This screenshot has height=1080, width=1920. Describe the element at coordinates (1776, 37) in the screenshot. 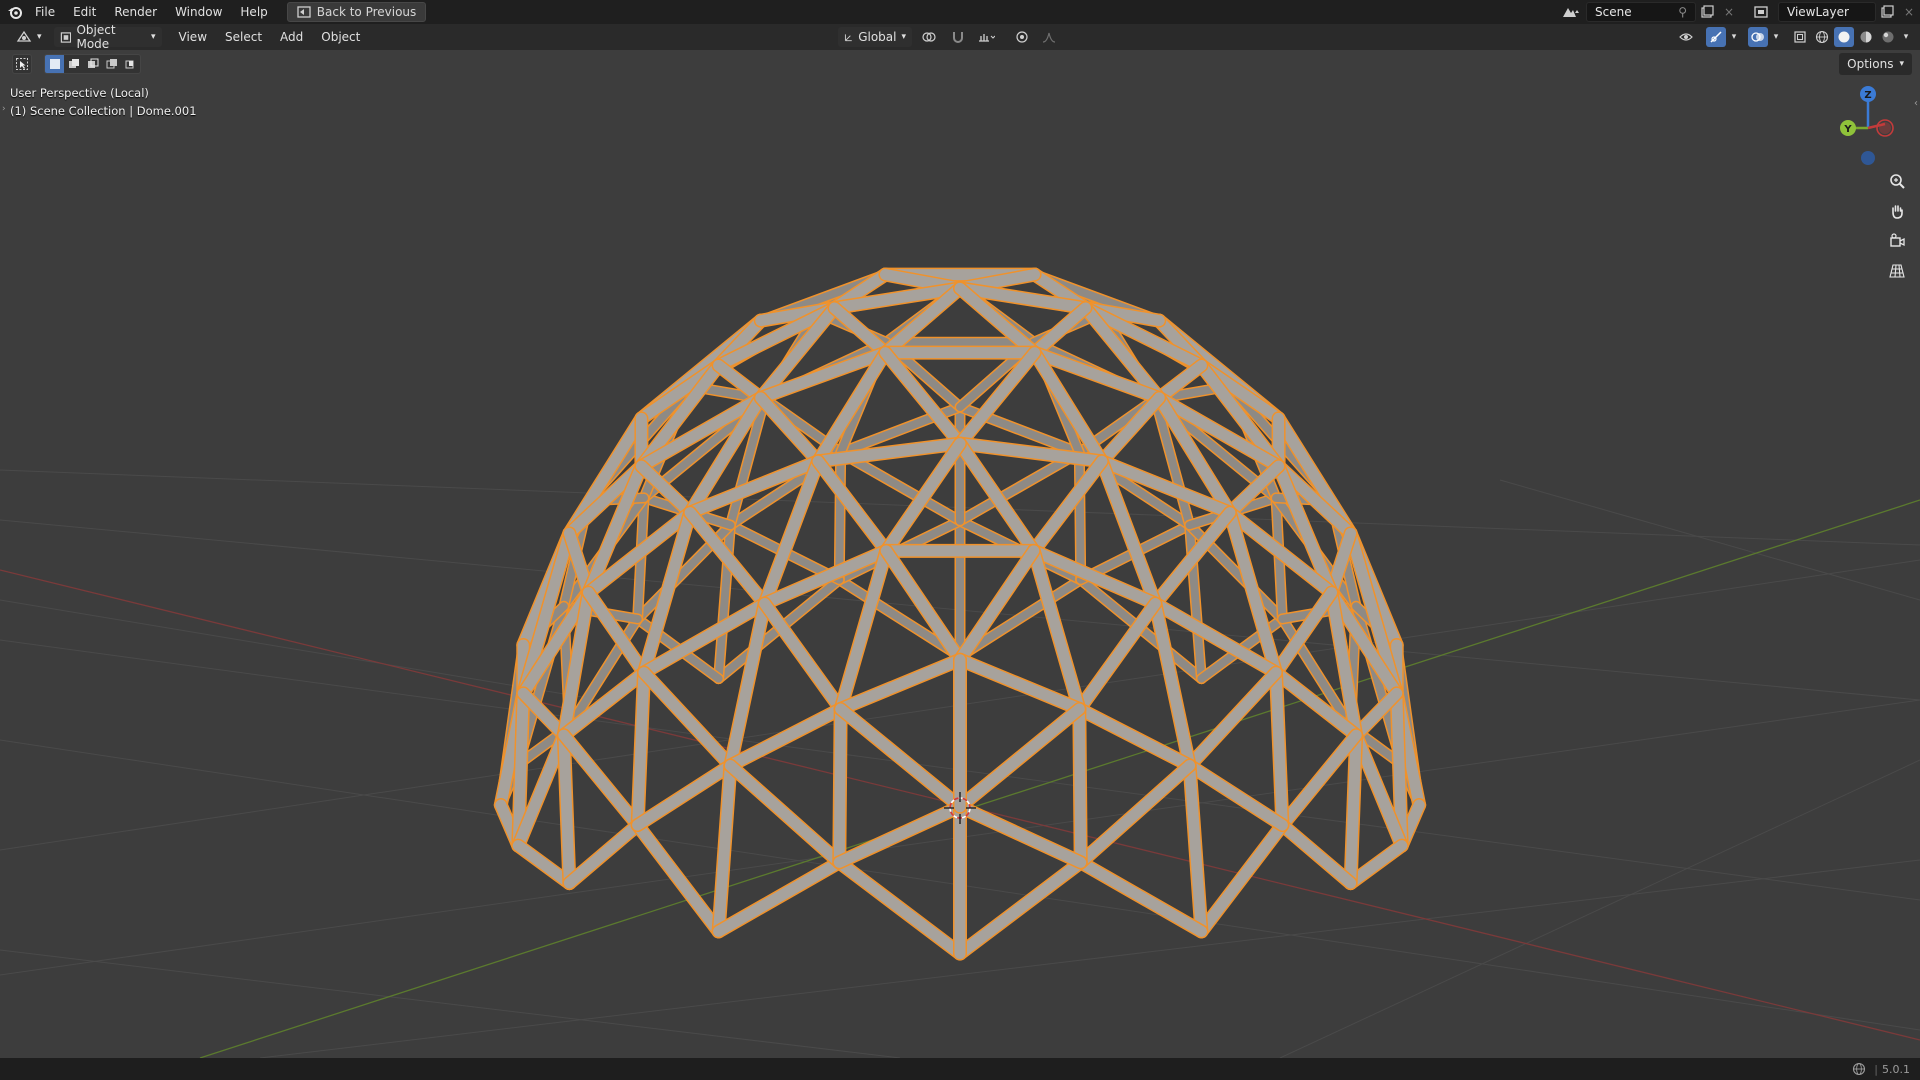

I see `overlays-menu-chevron-icon: ▾` at that location.